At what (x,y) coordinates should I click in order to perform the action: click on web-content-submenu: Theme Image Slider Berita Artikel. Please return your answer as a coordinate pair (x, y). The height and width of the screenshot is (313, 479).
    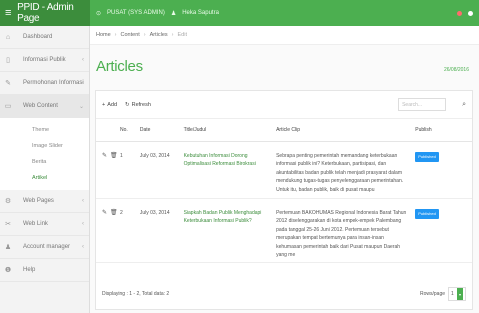
    Looking at the image, I should click on (44, 154).